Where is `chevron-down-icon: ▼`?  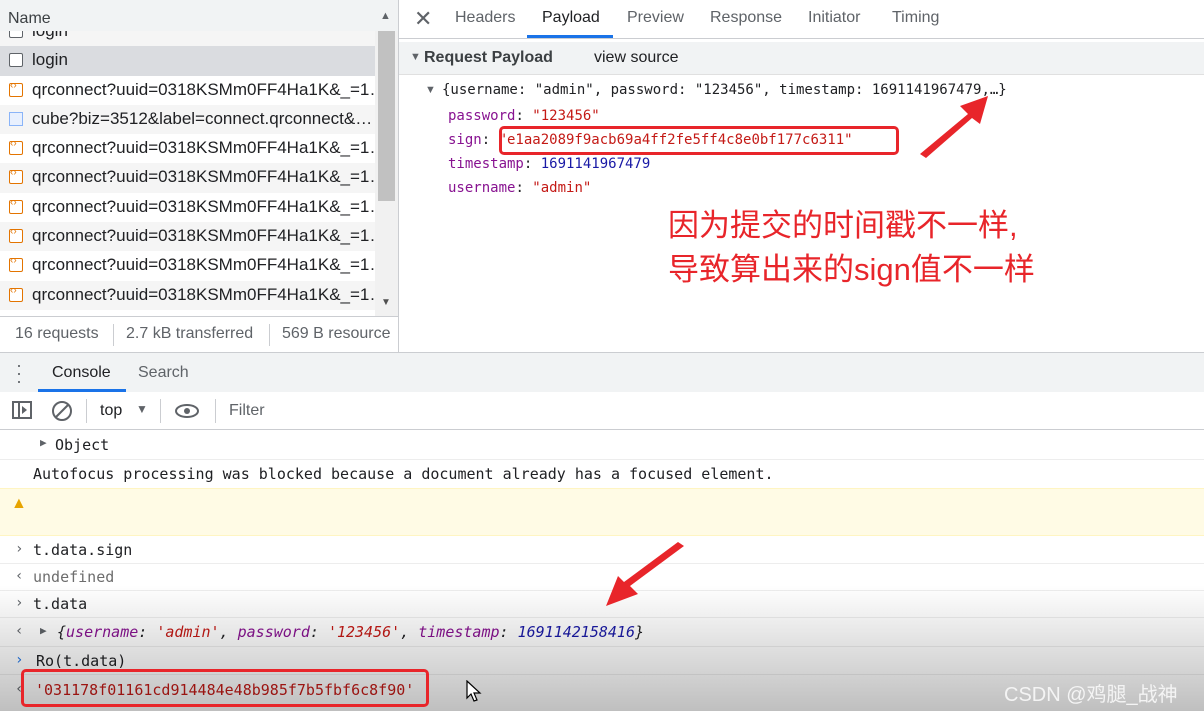 chevron-down-icon: ▼ is located at coordinates (142, 409).